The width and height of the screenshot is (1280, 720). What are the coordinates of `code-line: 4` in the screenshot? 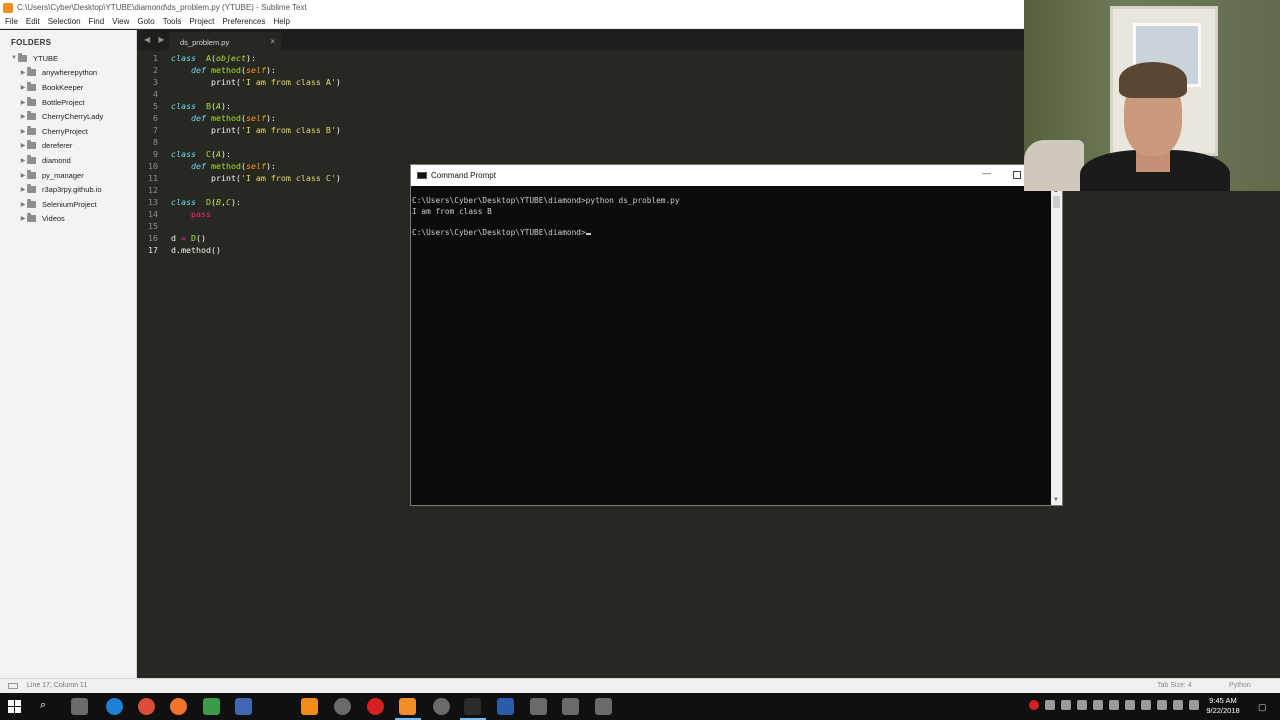 It's located at (154, 94).